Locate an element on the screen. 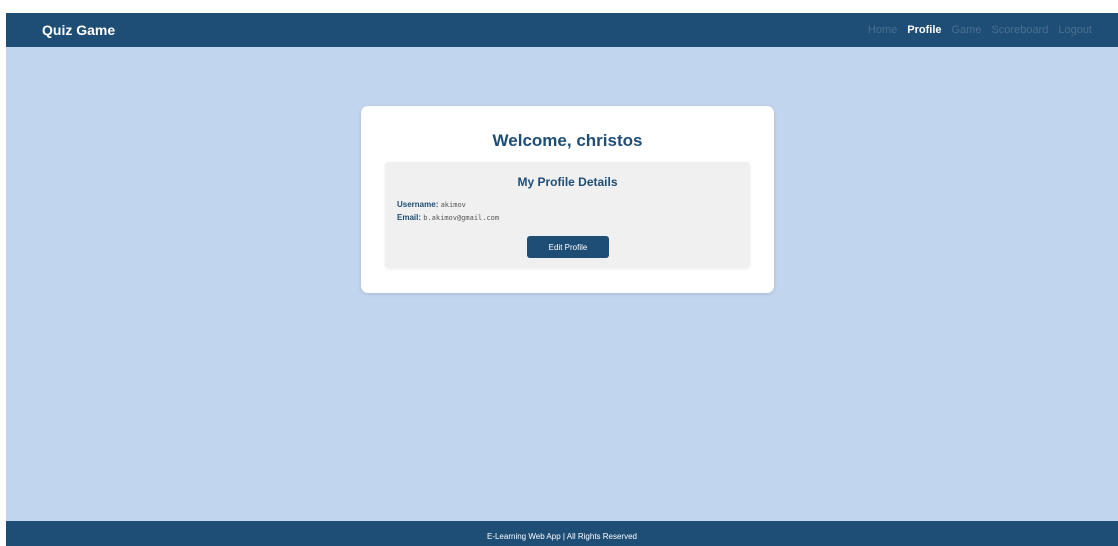 Image resolution: width=1118 pixels, height=546 pixels. profile-details-title: My Profile Details is located at coordinates (567, 182).